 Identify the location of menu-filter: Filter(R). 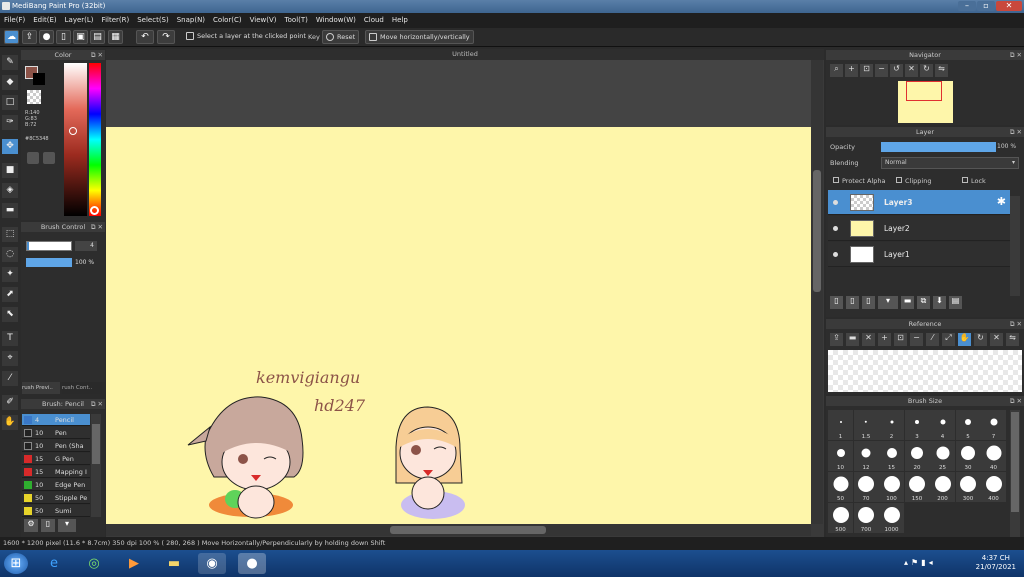
(116, 20).